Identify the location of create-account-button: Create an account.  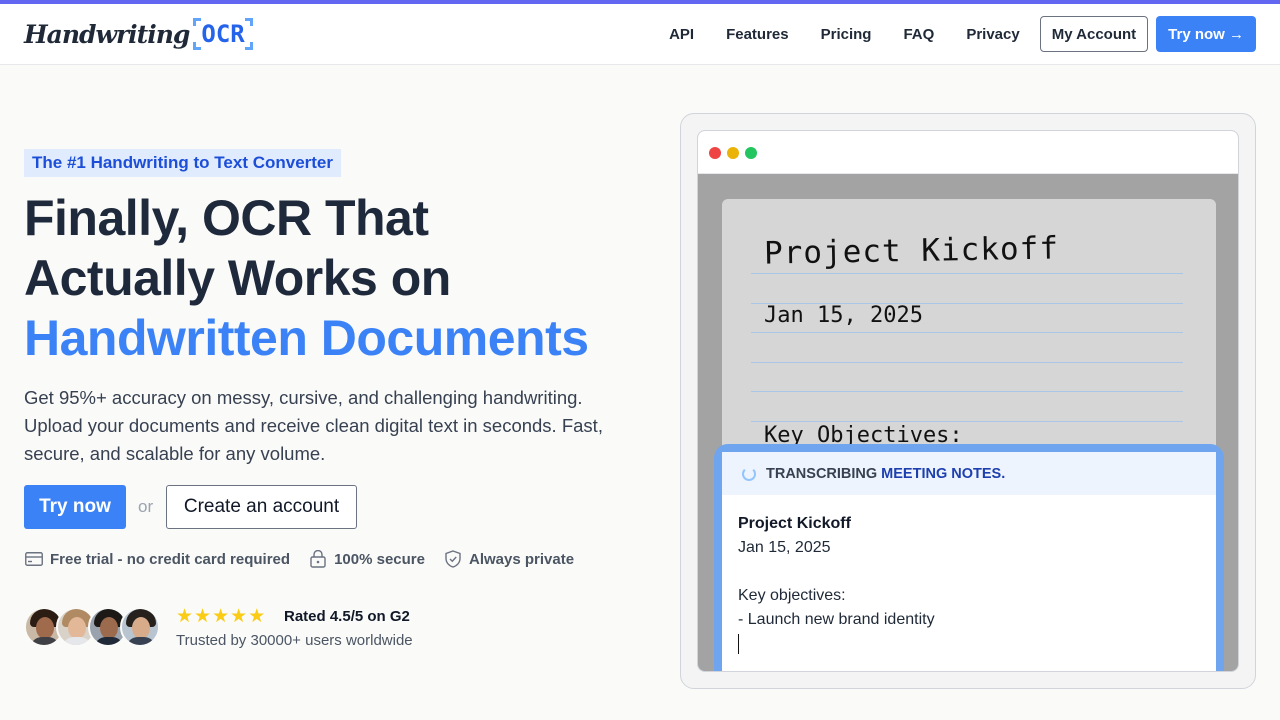
(261, 507).